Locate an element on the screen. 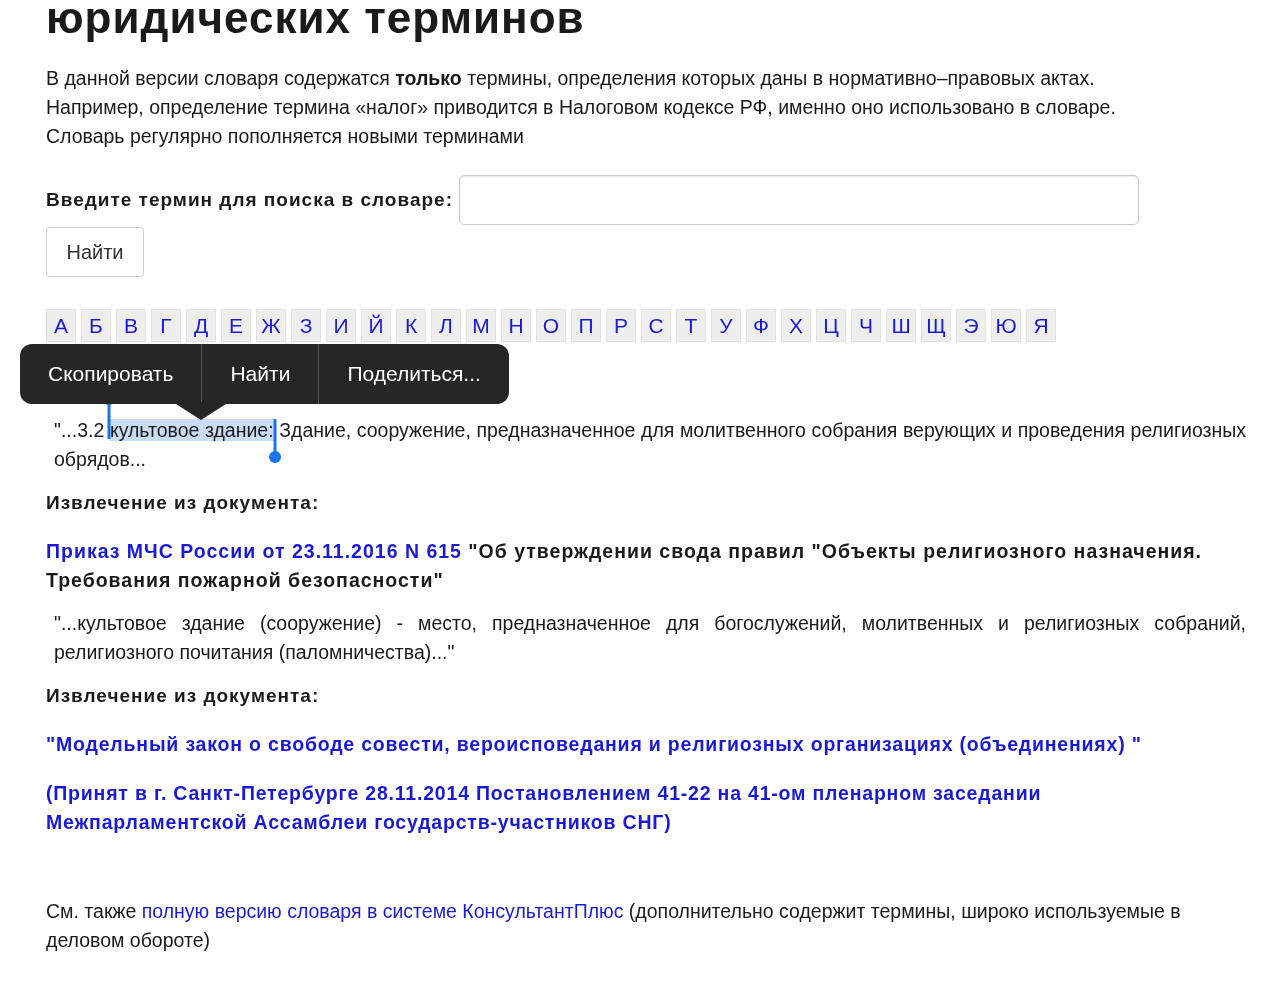 This screenshot has height=994, width=1280. letter-link: П is located at coordinates (586, 325).